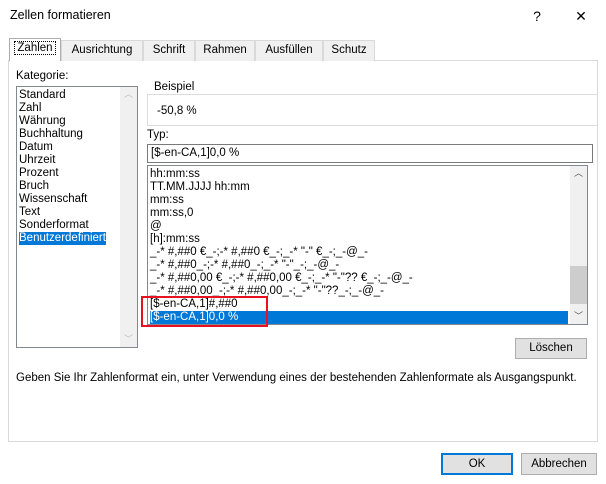  What do you see at coordinates (559, 464) in the screenshot?
I see `cancel-button: Abbrechen` at bounding box center [559, 464].